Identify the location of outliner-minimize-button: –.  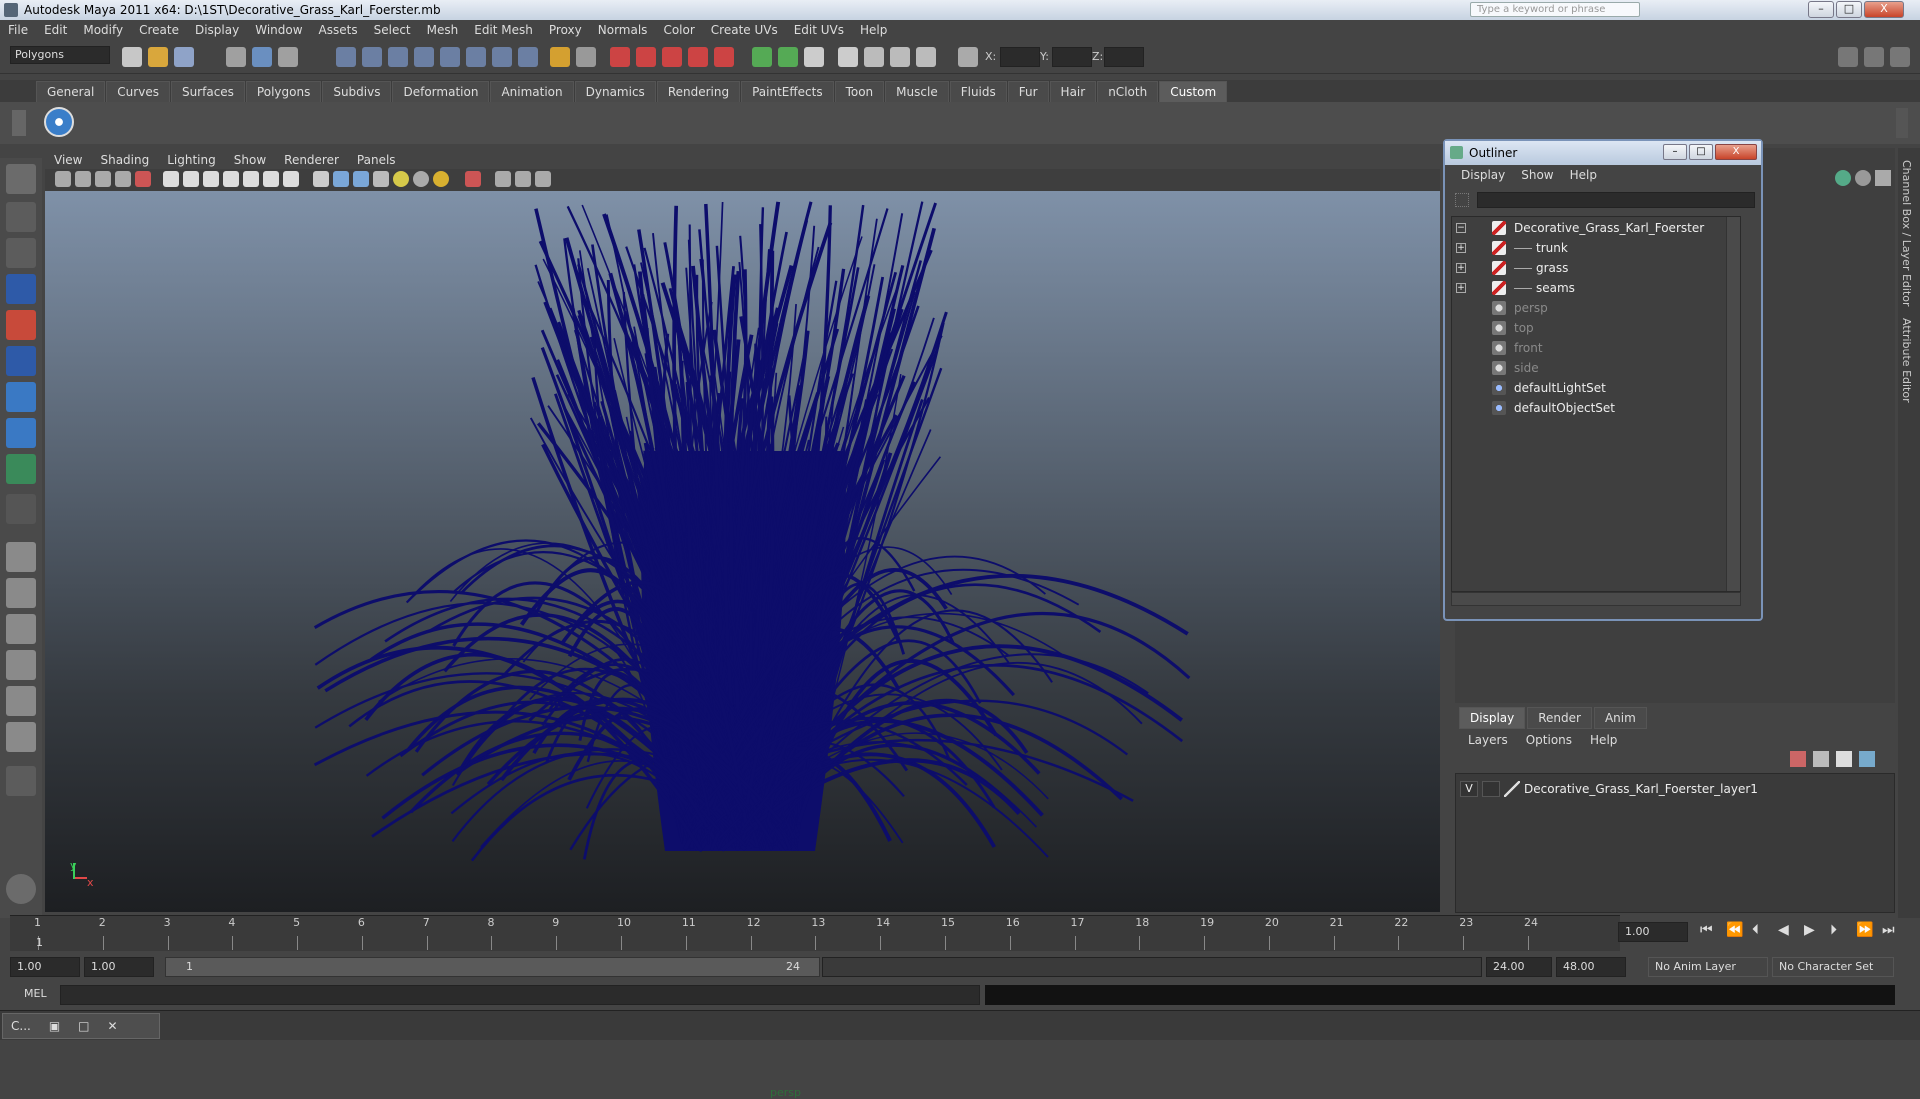
(1675, 152).